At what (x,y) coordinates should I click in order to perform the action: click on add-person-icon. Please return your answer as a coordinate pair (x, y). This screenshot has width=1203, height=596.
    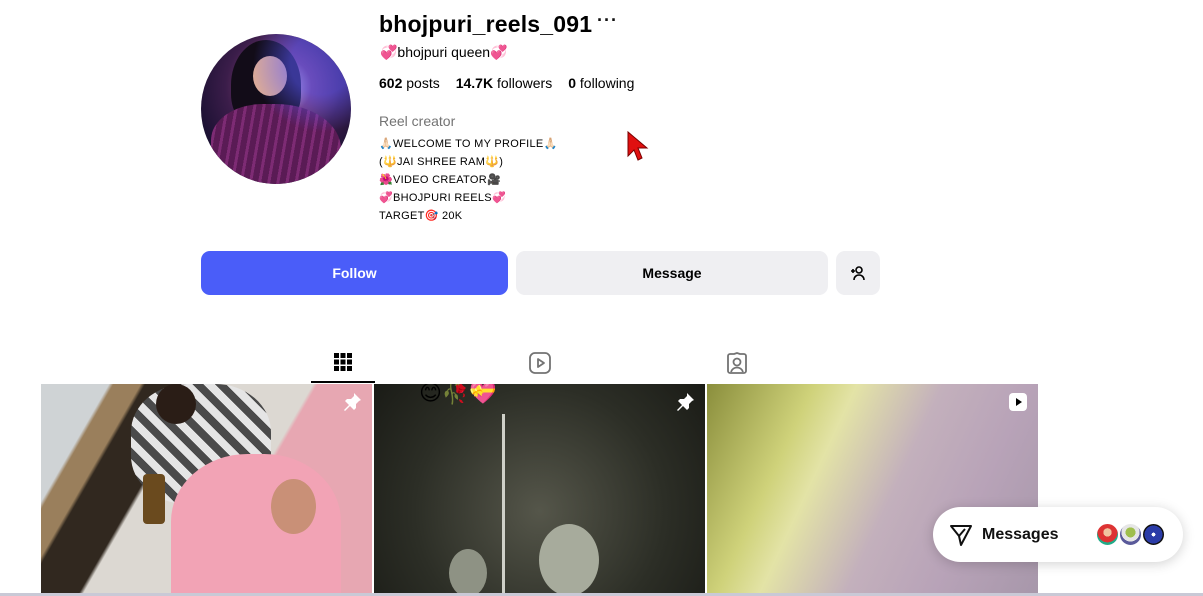
    Looking at the image, I should click on (858, 273).